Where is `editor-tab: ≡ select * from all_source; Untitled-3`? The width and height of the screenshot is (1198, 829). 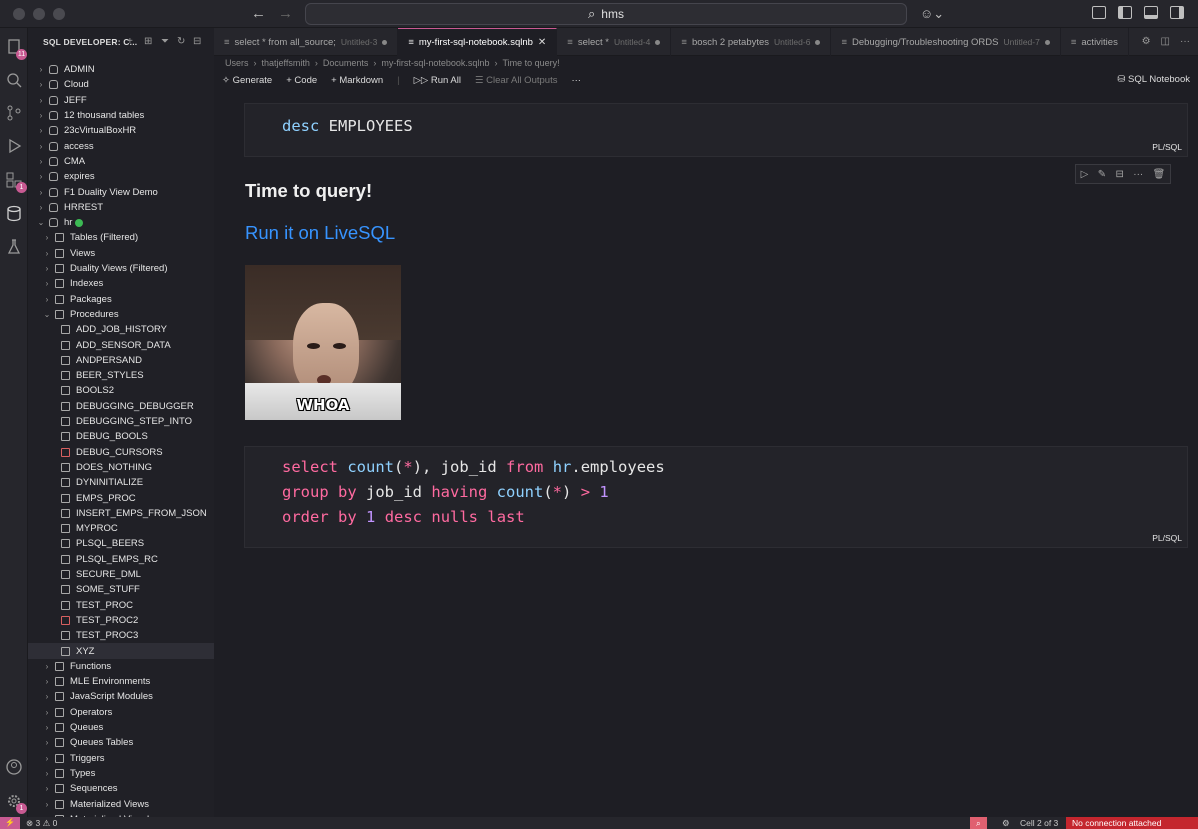
editor-tab: ≡ select * from all_source; Untitled-3 is located at coordinates (306, 42).